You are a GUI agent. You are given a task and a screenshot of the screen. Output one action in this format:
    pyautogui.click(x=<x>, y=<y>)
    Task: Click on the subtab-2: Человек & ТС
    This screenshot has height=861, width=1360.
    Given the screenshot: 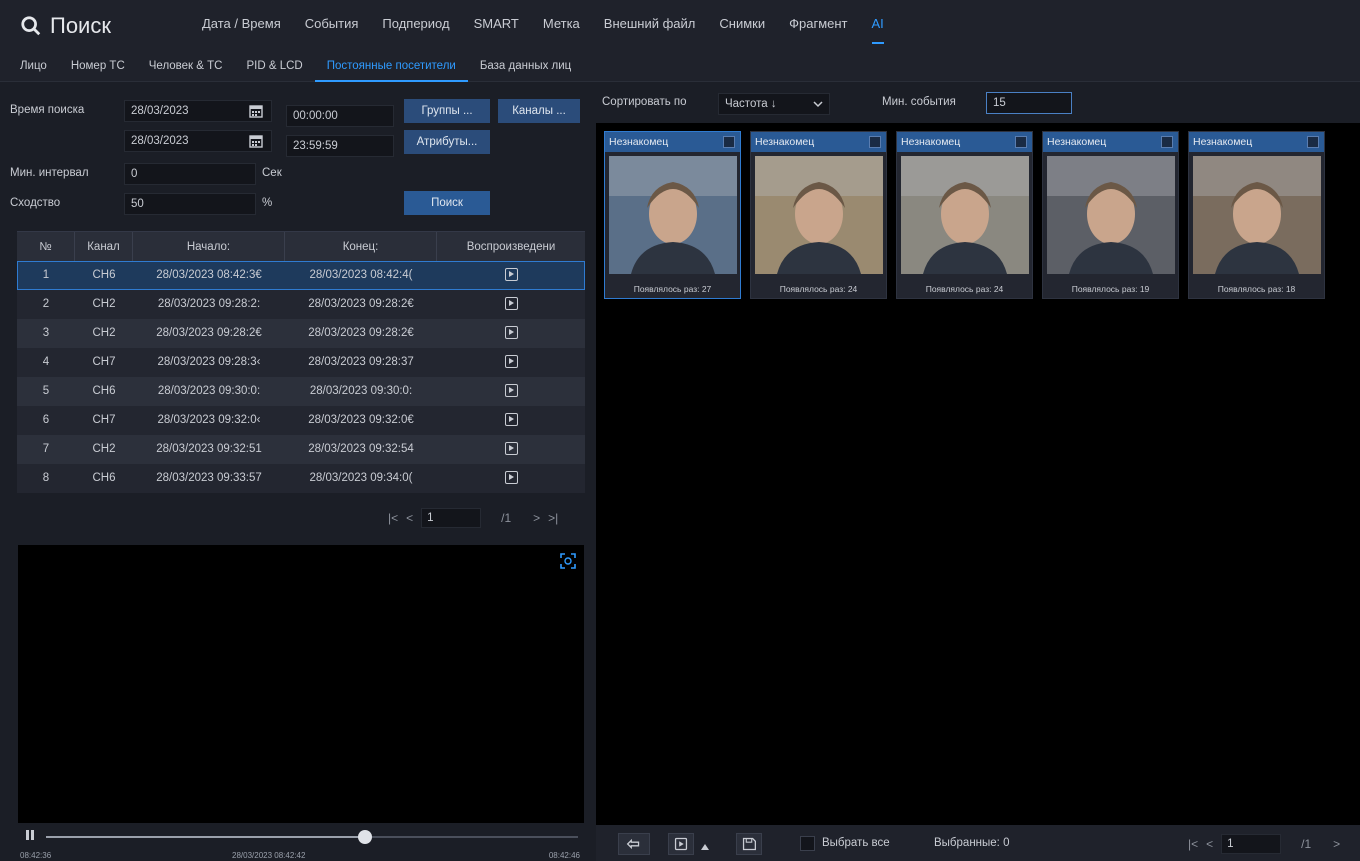 What is the action you would take?
    pyautogui.click(x=186, y=67)
    